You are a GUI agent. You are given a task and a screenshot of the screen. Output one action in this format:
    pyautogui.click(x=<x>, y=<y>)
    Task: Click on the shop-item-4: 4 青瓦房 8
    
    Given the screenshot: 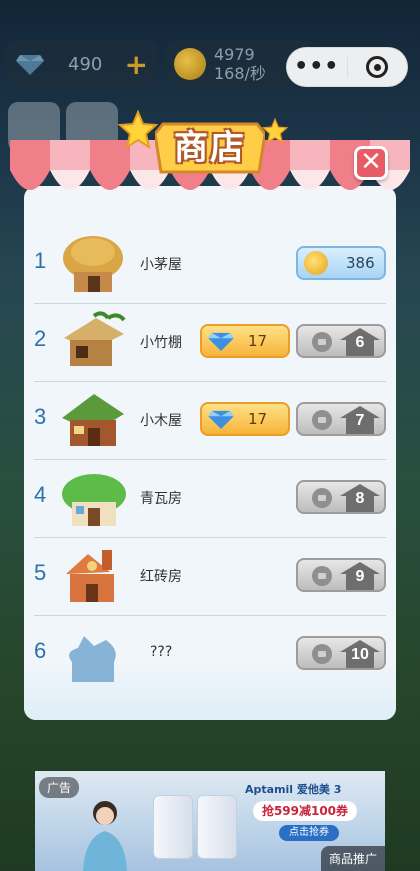 What is the action you would take?
    pyautogui.click(x=210, y=499)
    